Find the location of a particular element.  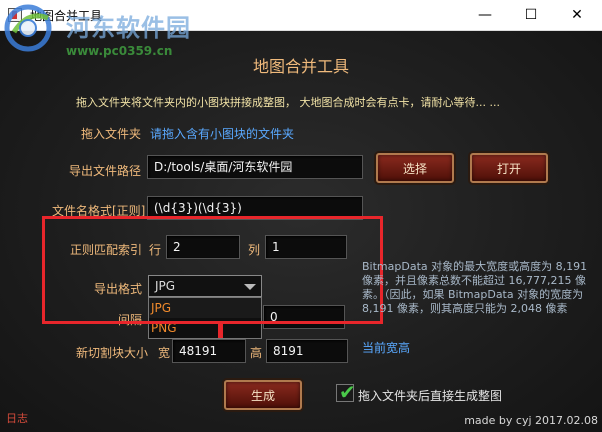

auto-generate-label: 拖入文件夹后直接生成整图 is located at coordinates (430, 396).